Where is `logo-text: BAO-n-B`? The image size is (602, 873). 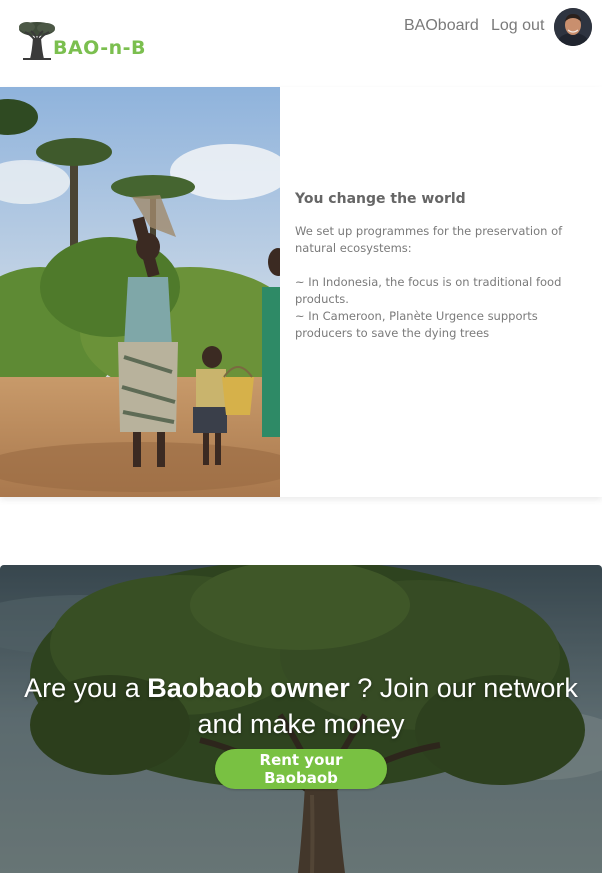 logo-text: BAO-n-B is located at coordinates (99, 48).